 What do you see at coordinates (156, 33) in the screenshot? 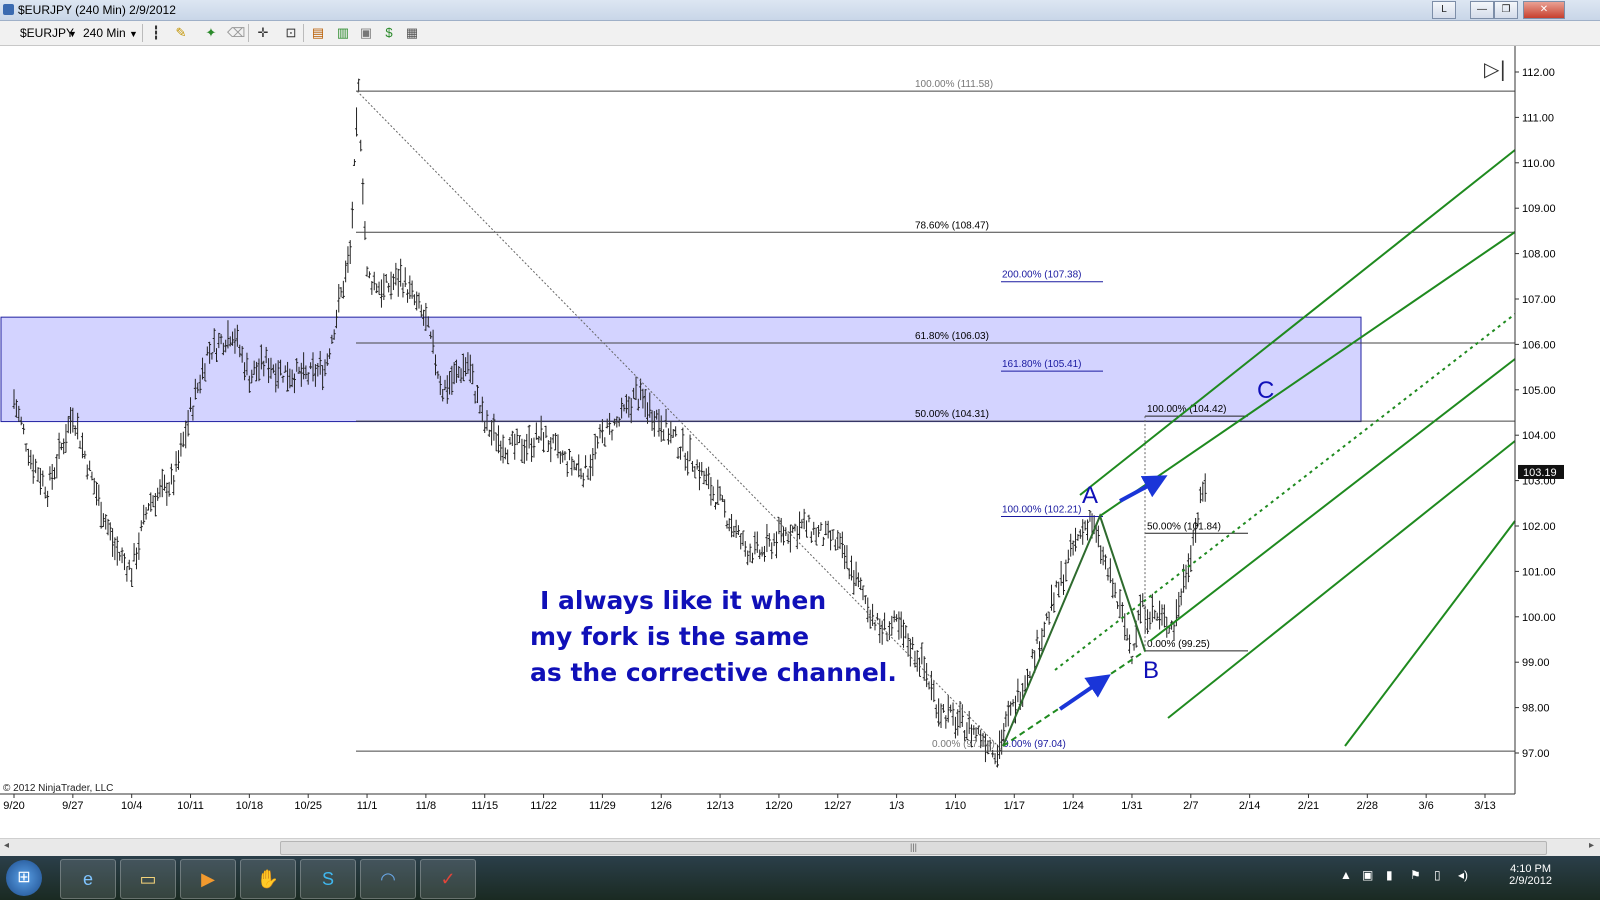
I see `bar-type-icon: ┇` at bounding box center [156, 33].